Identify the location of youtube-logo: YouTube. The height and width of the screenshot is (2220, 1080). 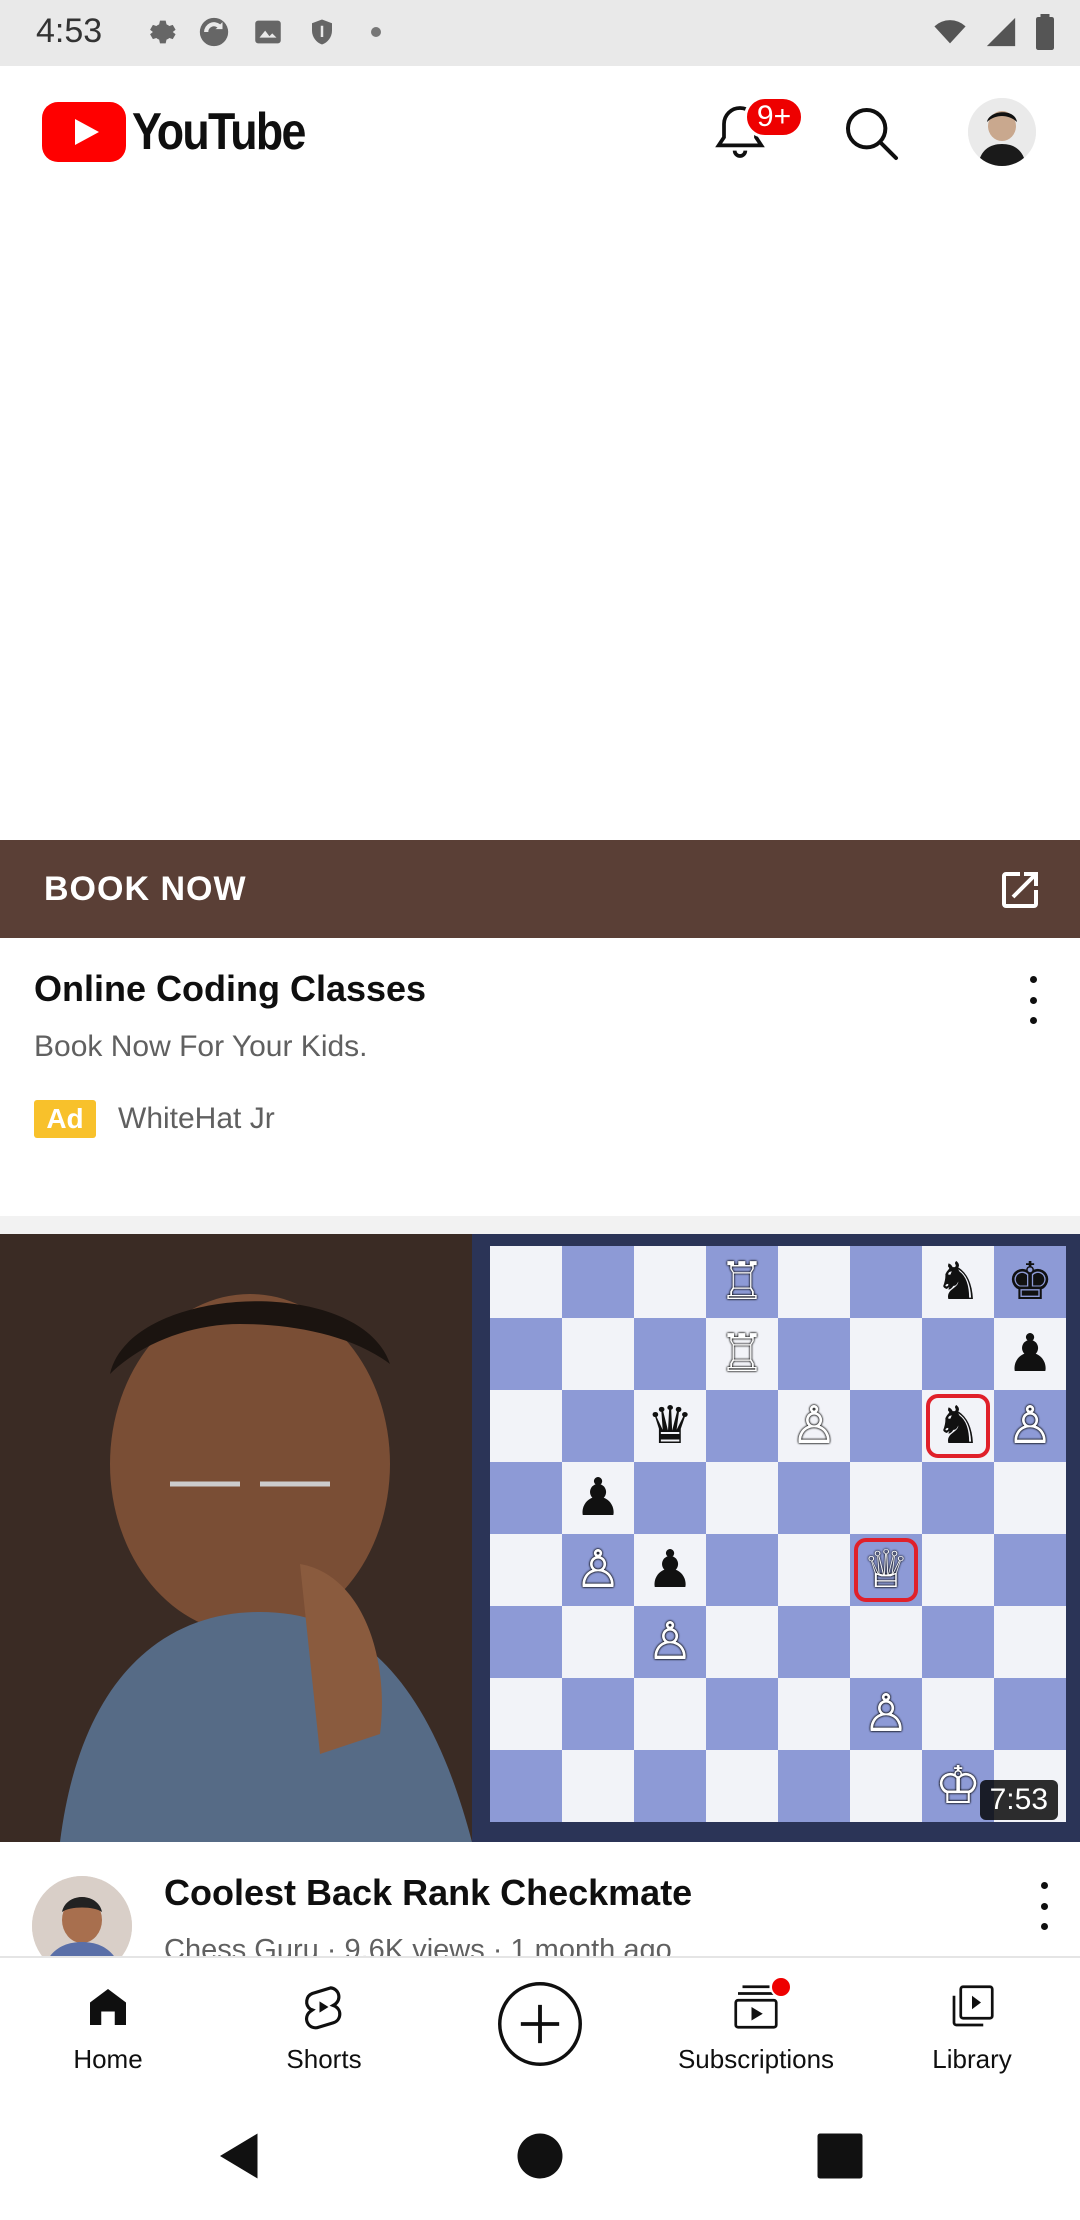
(187, 132).